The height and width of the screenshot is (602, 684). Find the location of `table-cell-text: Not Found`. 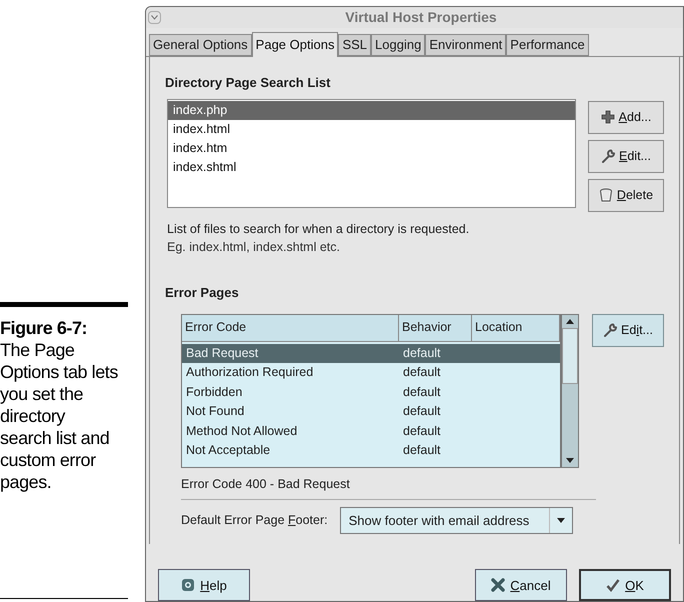

table-cell-text: Not Found is located at coordinates (215, 411).